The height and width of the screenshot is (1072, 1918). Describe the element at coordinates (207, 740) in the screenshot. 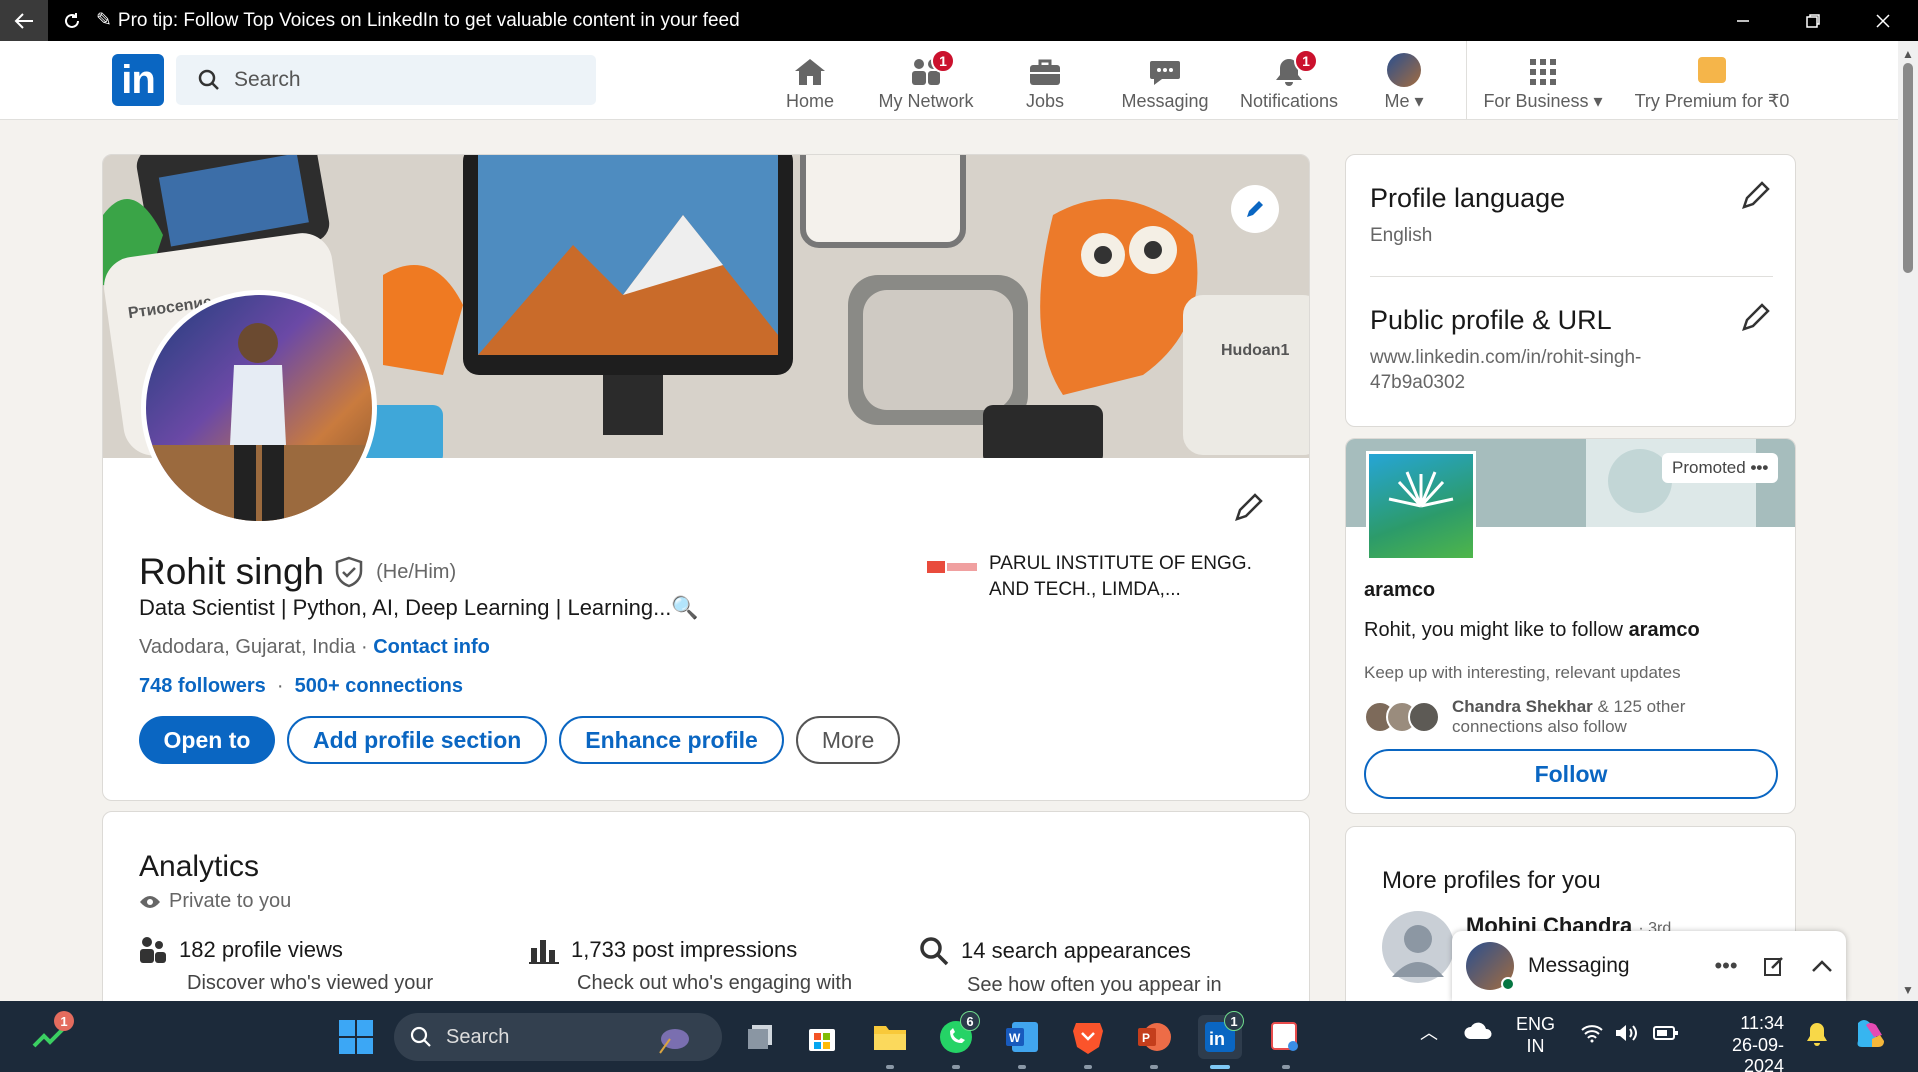

I see `open-to-button: Open to` at that location.